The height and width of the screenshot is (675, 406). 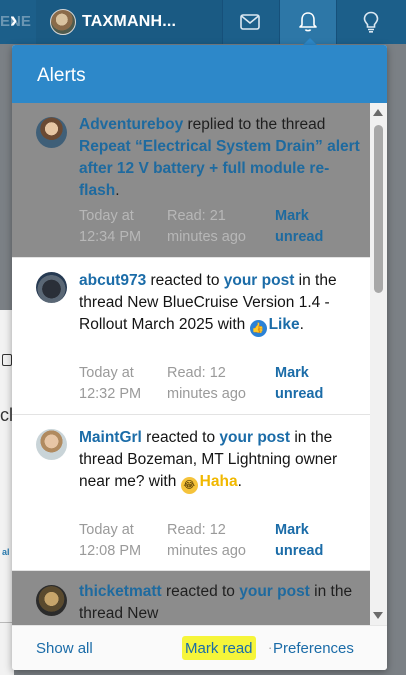 I want to click on reaction-label: Haha, so click(x=218, y=481).